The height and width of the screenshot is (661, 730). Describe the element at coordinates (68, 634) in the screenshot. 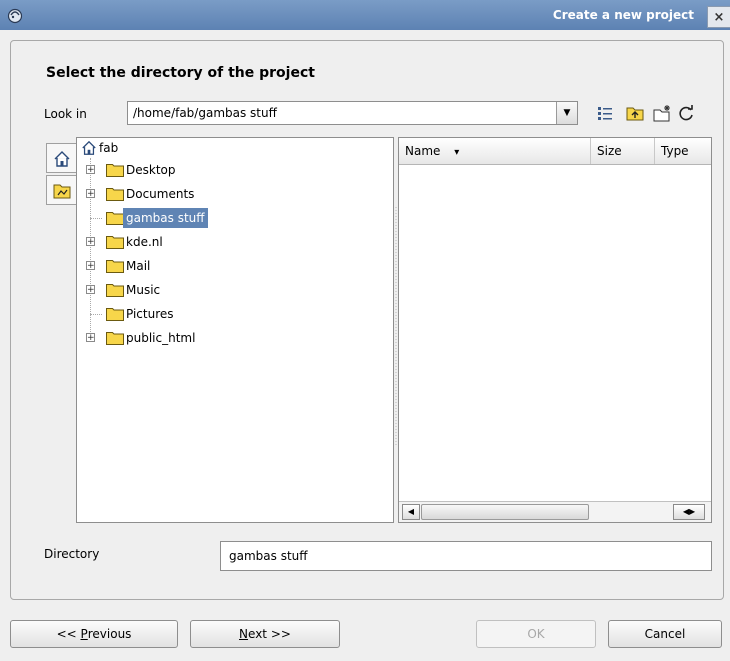

I see `previous-prefix: <<` at that location.